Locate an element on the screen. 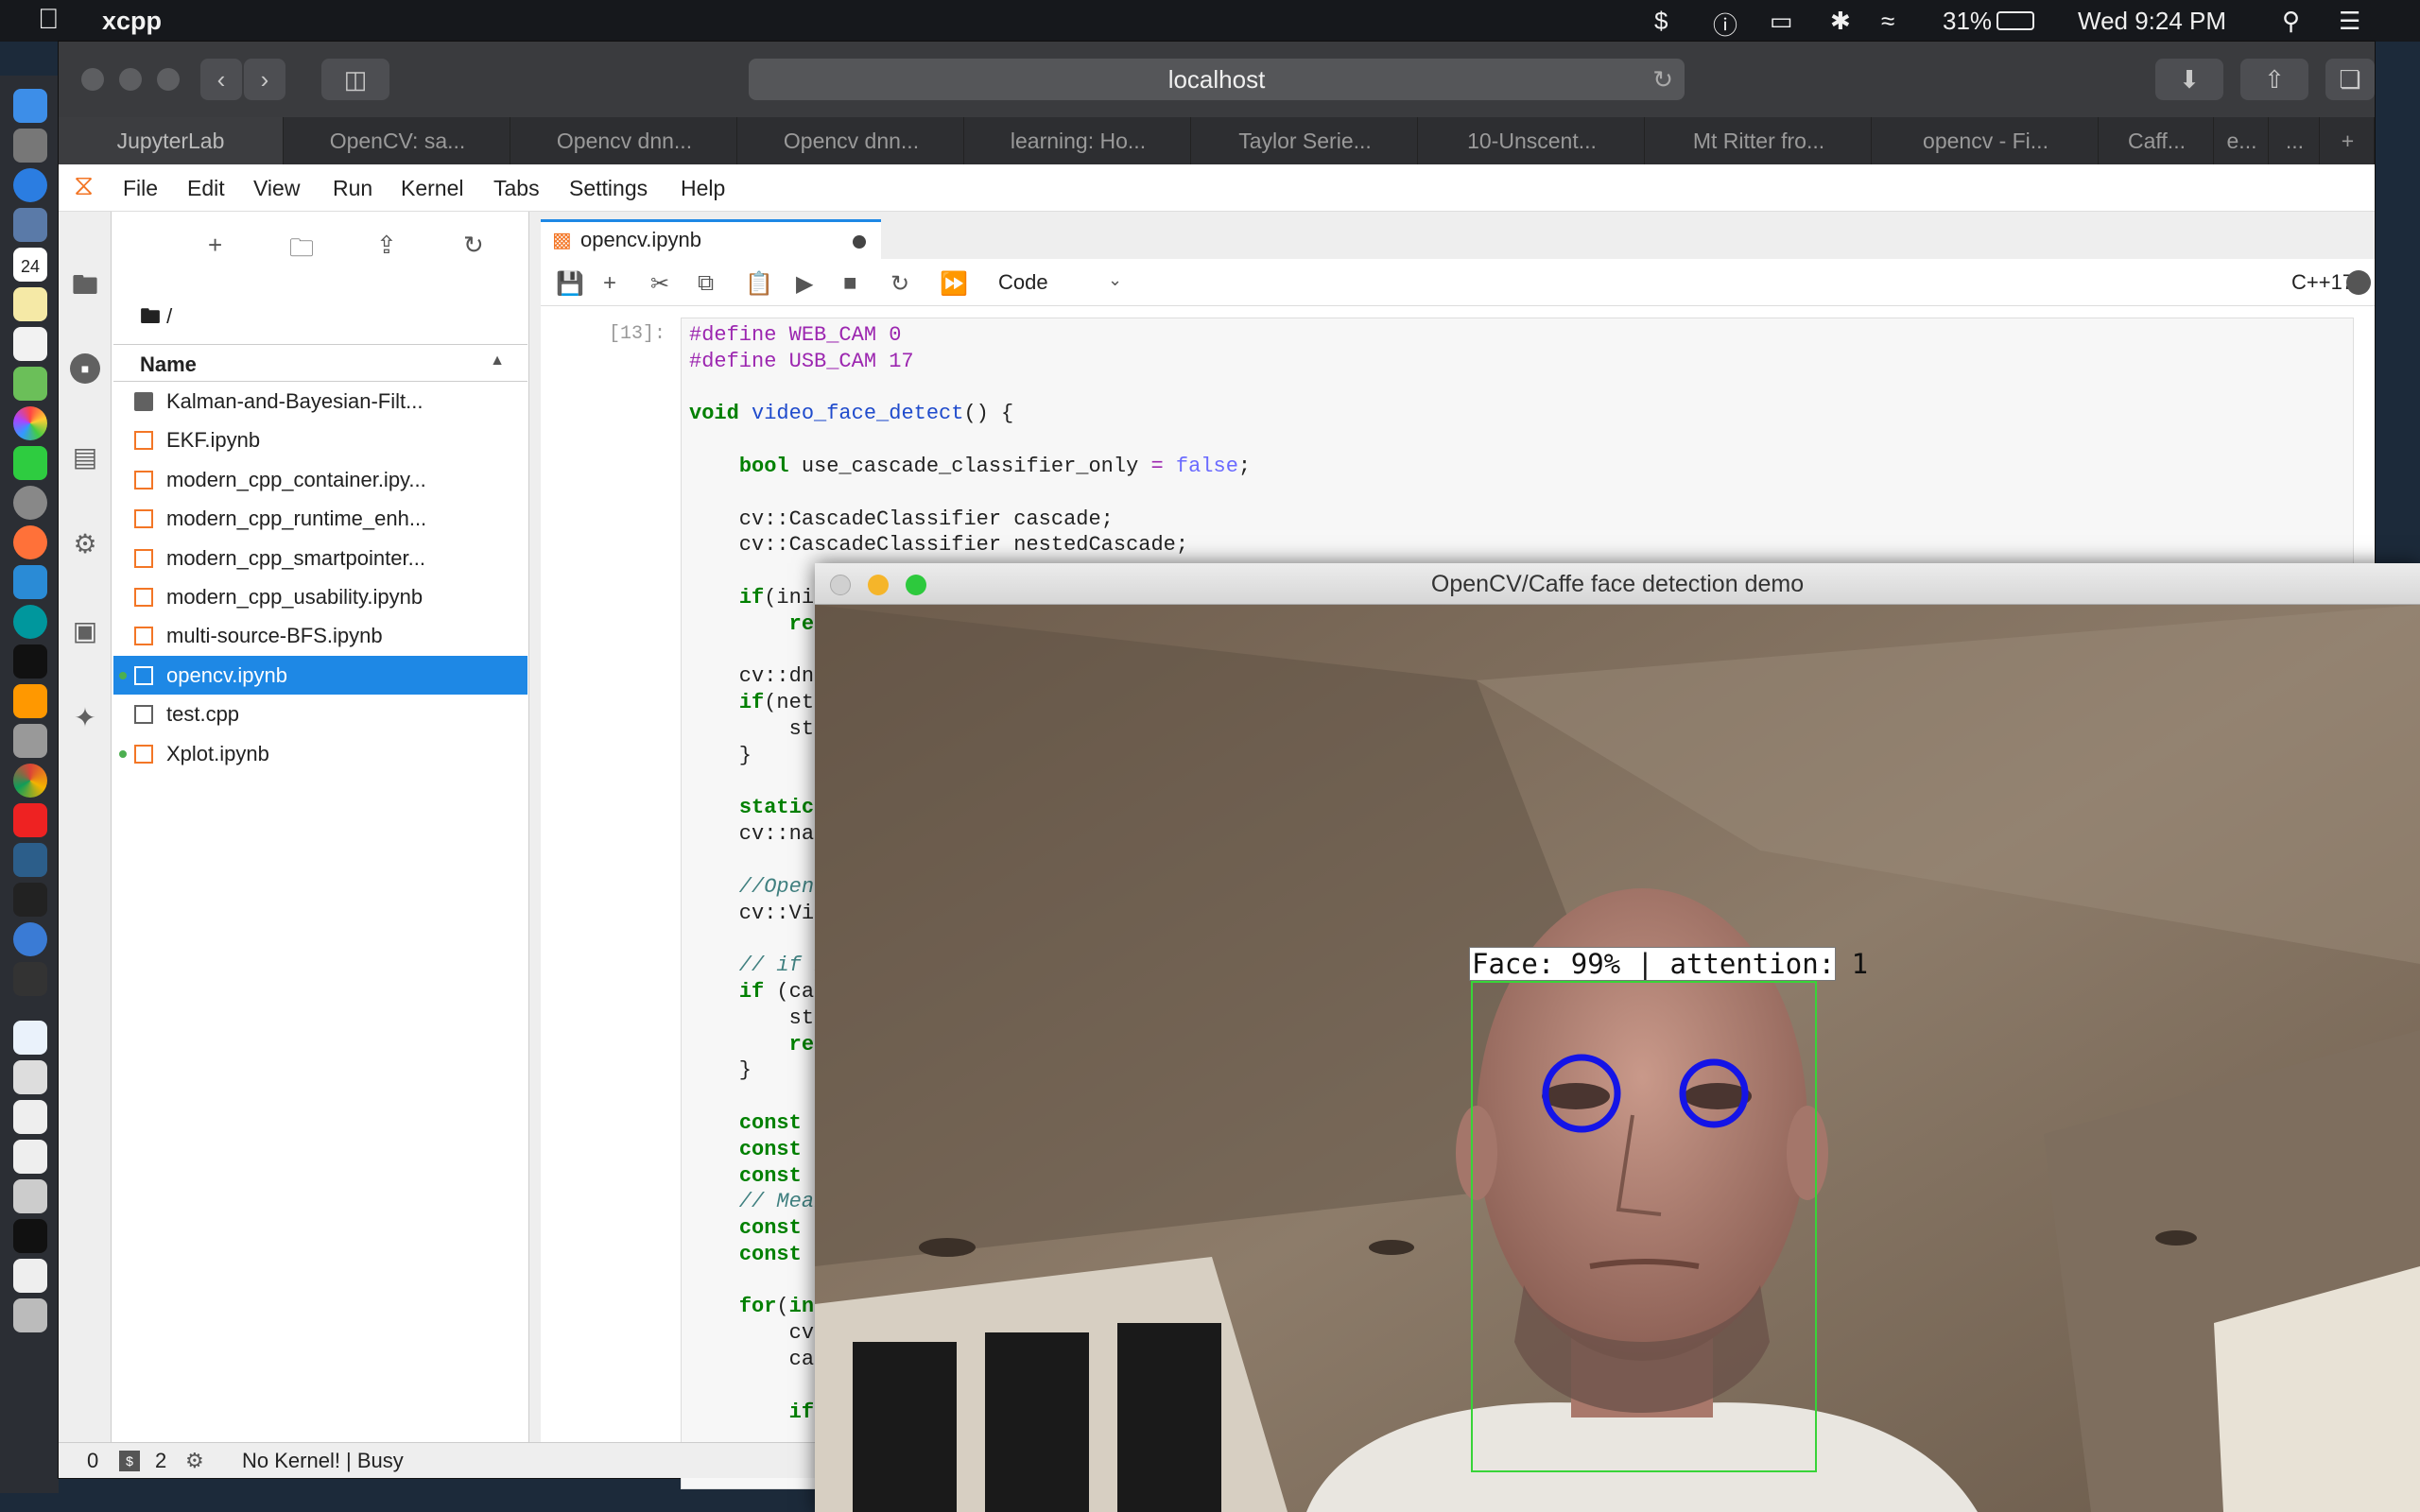 Image resolution: width=2420 pixels, height=1512 pixels. address-bar: localhost ↻ is located at coordinates (1217, 79).